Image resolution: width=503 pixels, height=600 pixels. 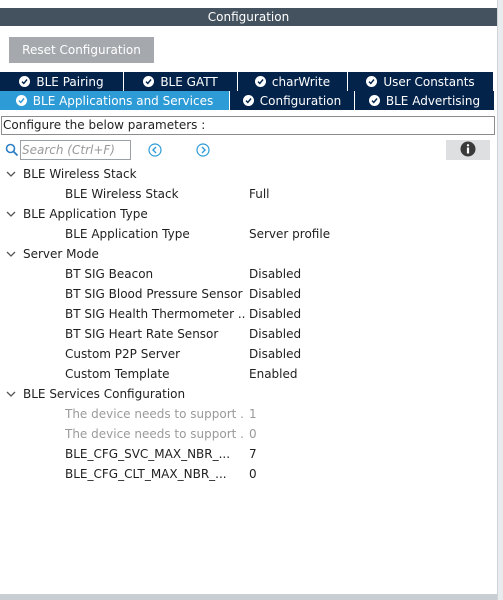 I want to click on tree-group: BLE Wireless Stack, so click(x=71, y=174).